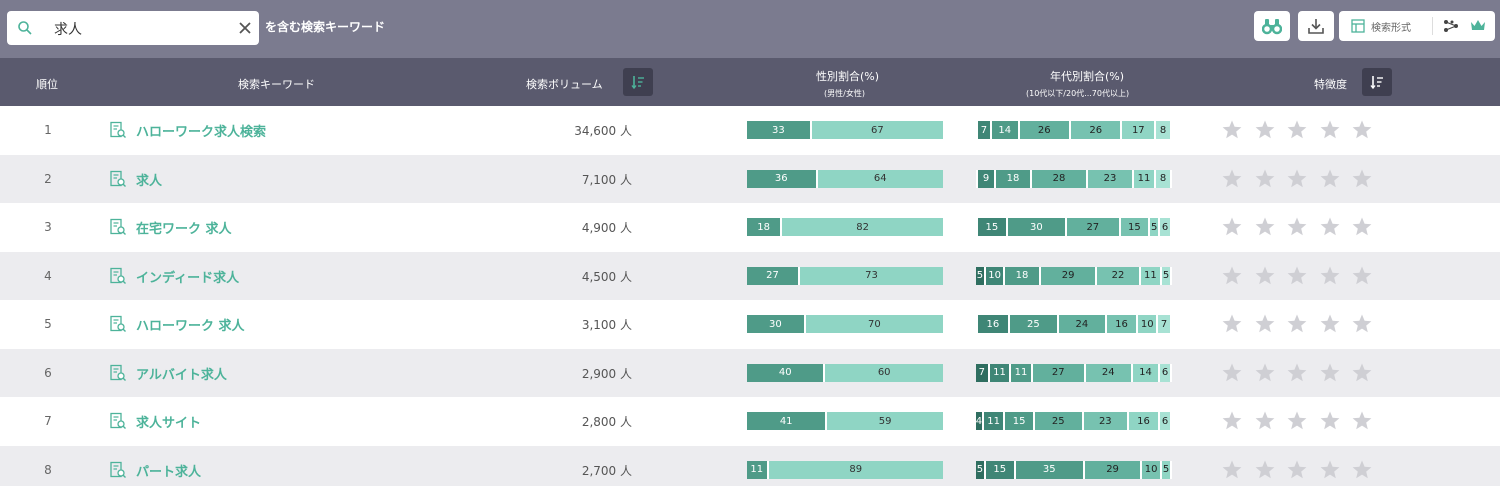 This screenshot has height=486, width=1500. Describe the element at coordinates (980, 421) in the screenshot. I see `age-segment: 4` at that location.